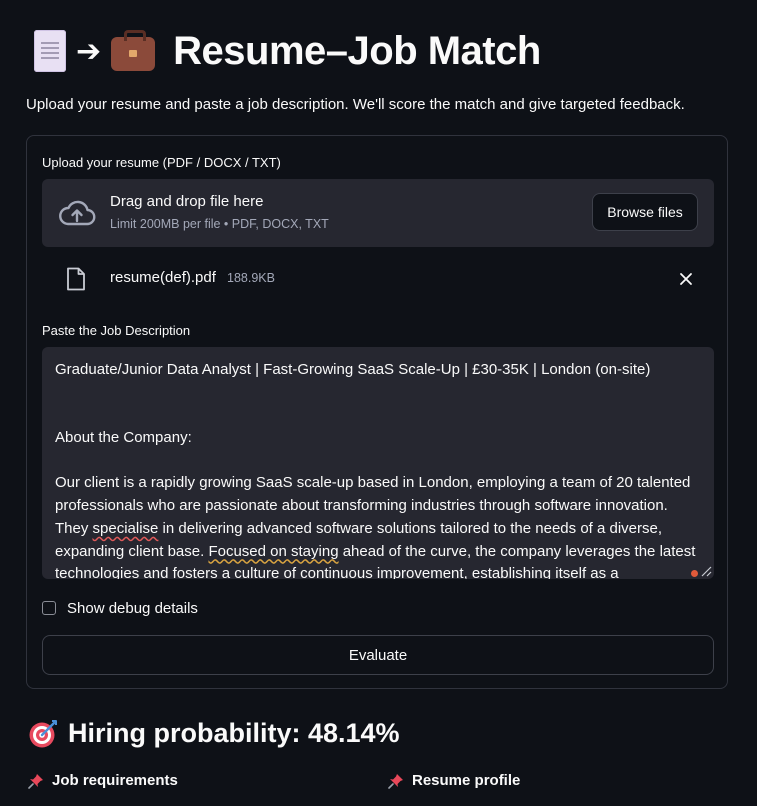  I want to click on briefcase-icon, so click(133, 50).